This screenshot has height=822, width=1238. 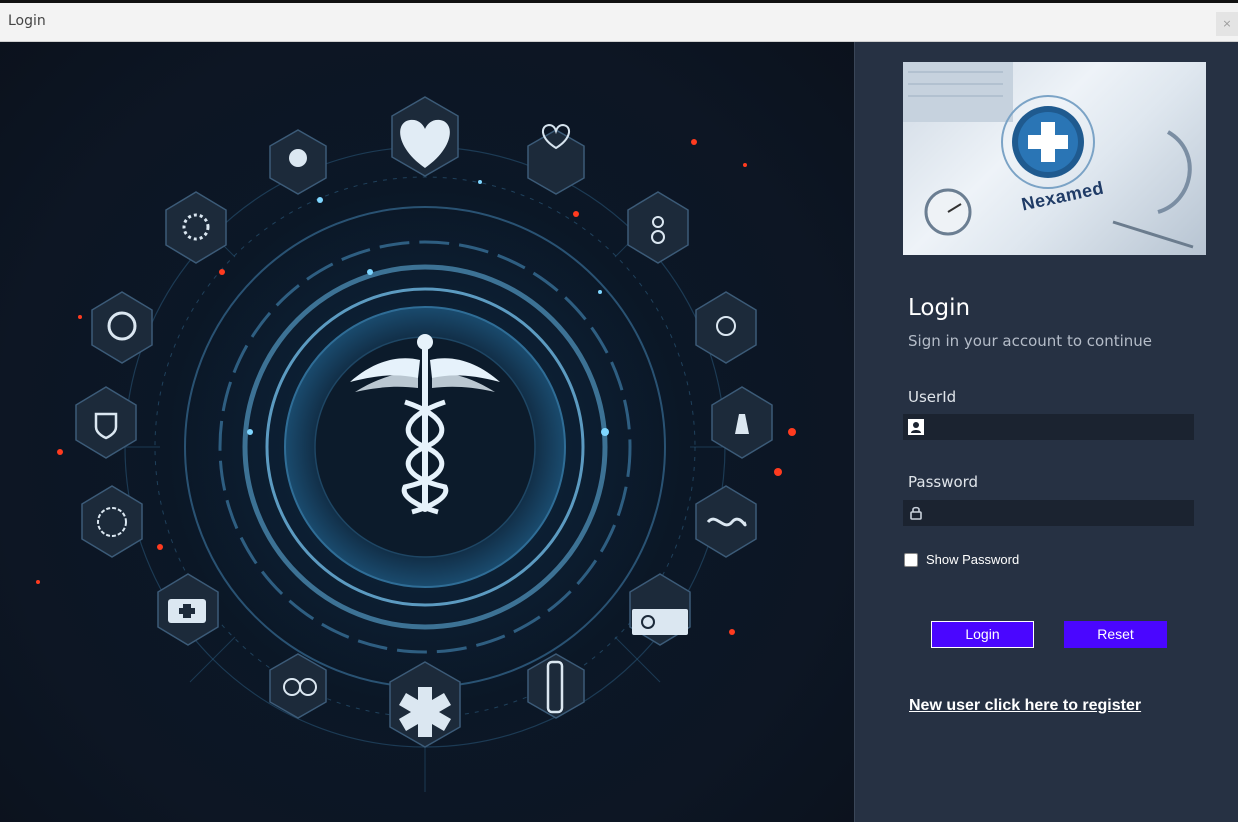 What do you see at coordinates (1030, 341) in the screenshot?
I see `form-subheading: Sign in your account to continue` at bounding box center [1030, 341].